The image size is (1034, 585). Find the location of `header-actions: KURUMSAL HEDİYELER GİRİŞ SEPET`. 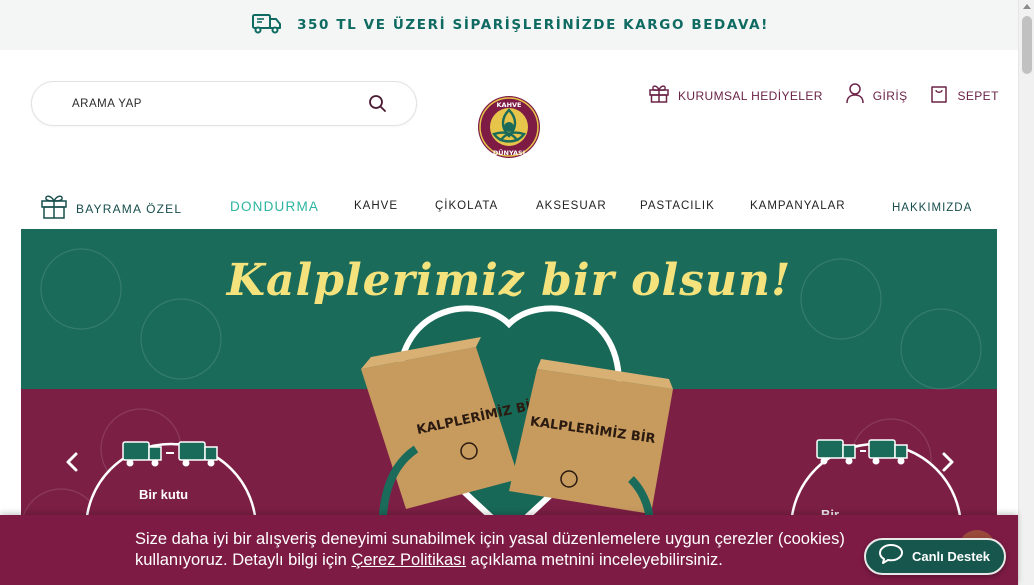

header-actions: KURUMSAL HEDİYELER GİRİŞ SEPET is located at coordinates (823, 95).